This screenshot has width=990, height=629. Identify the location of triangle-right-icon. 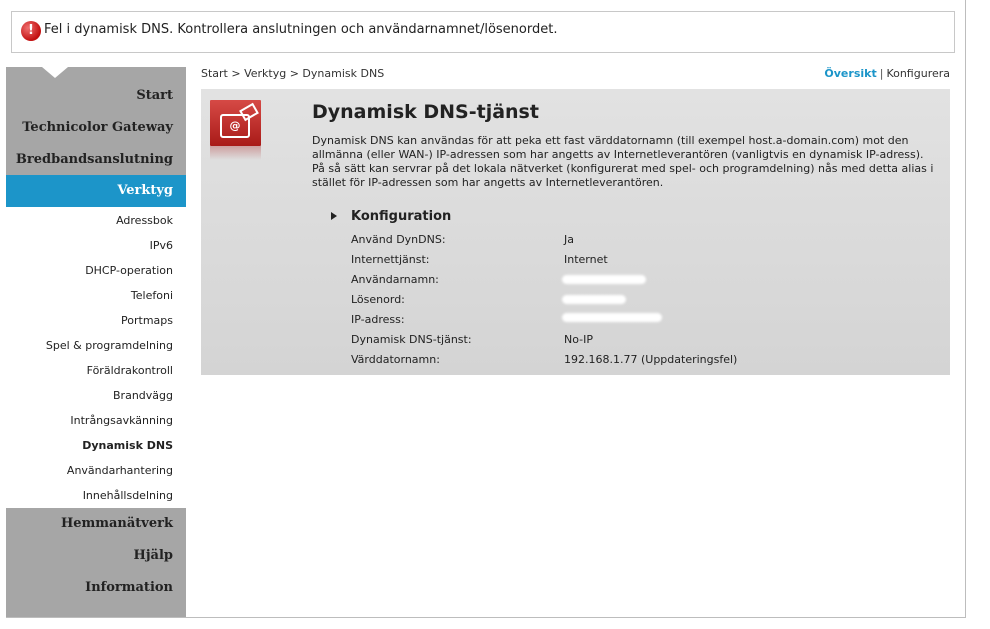
(334, 216).